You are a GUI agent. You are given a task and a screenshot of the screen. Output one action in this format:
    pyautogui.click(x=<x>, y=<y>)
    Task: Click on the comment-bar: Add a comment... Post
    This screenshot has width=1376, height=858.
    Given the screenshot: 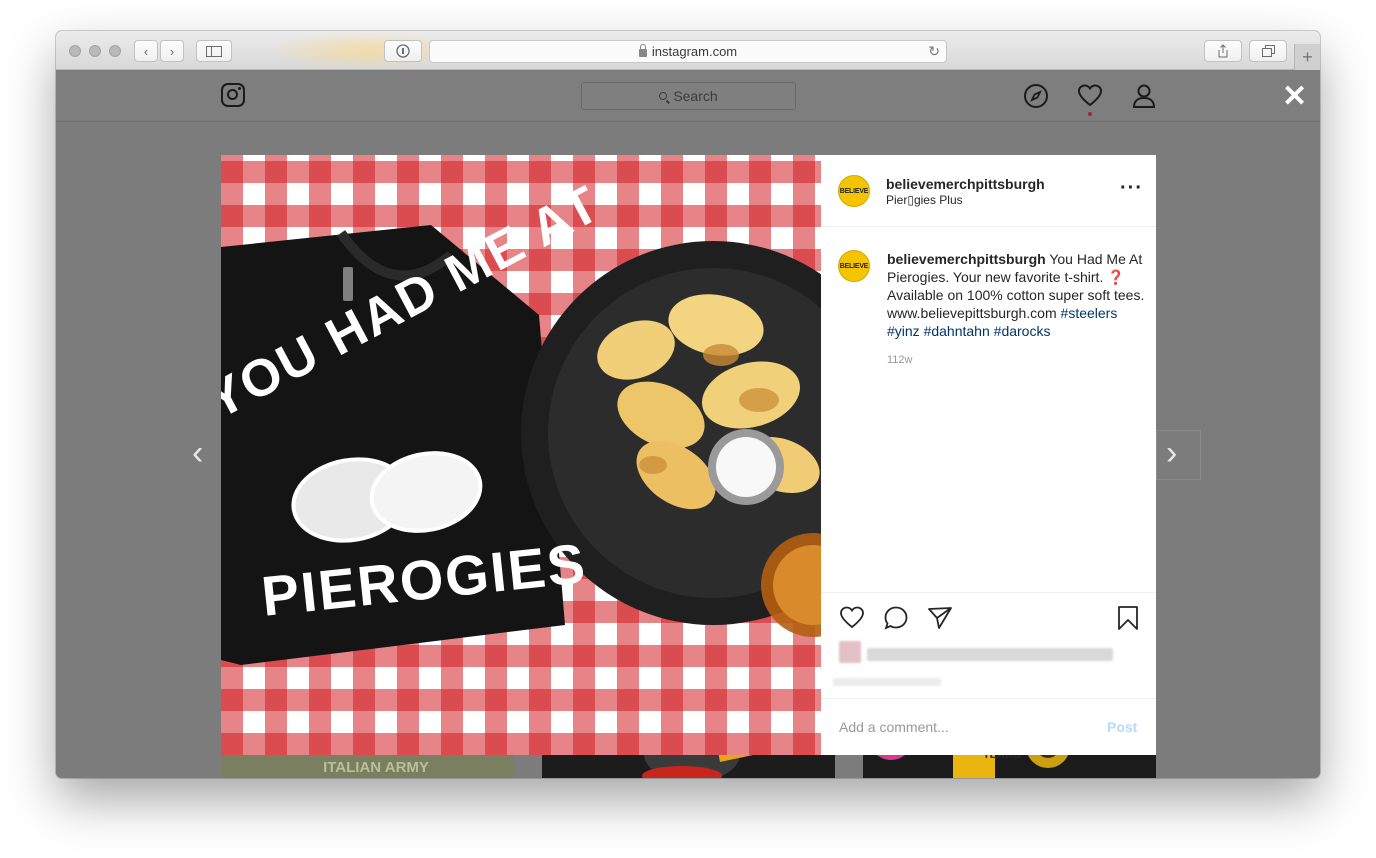 What is the action you would take?
    pyautogui.click(x=988, y=726)
    